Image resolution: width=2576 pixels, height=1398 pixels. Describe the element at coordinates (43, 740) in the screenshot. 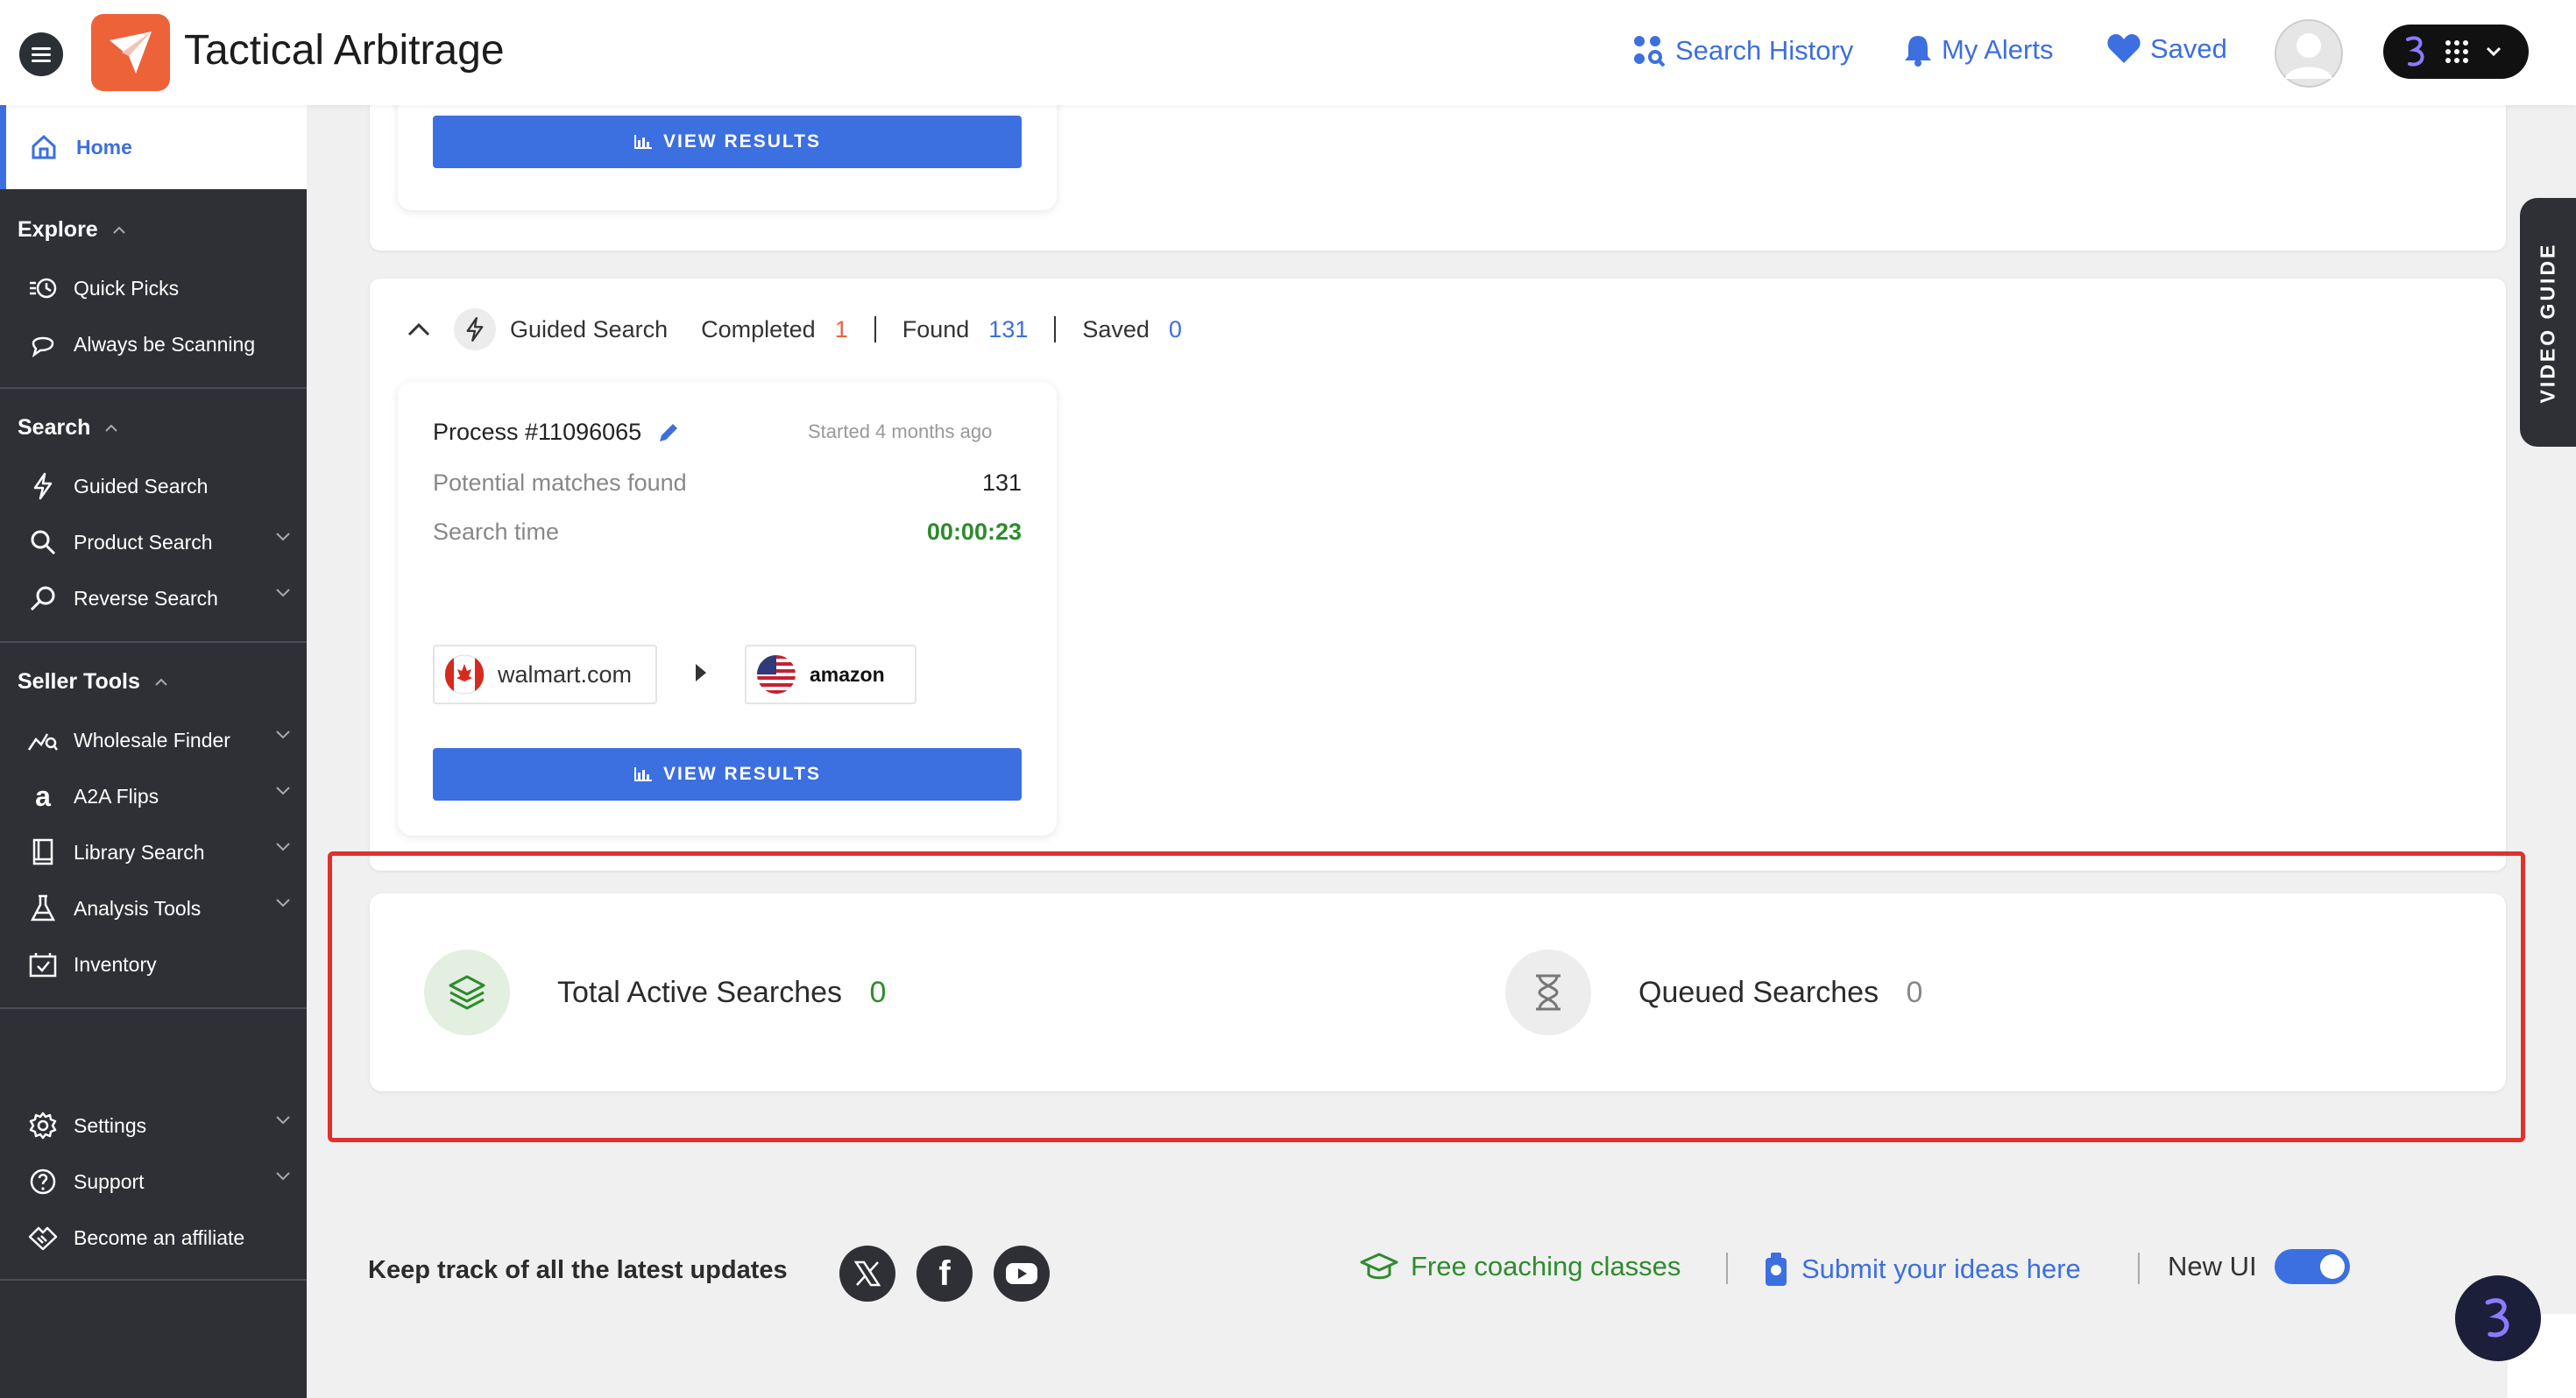

I see `chart-search-icon` at that location.